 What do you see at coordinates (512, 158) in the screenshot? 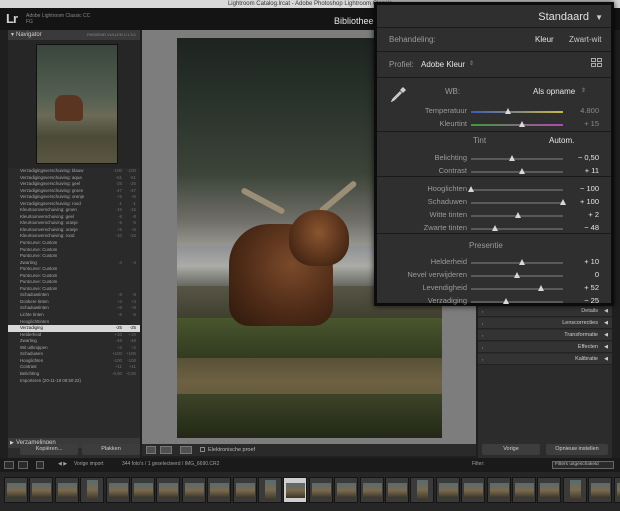
I see `slider-exposure-thumb` at bounding box center [512, 158].